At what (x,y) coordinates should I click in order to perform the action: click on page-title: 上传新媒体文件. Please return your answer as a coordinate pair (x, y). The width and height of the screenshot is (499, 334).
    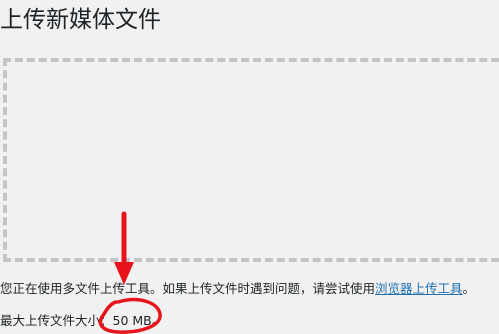
    Looking at the image, I should click on (80, 20).